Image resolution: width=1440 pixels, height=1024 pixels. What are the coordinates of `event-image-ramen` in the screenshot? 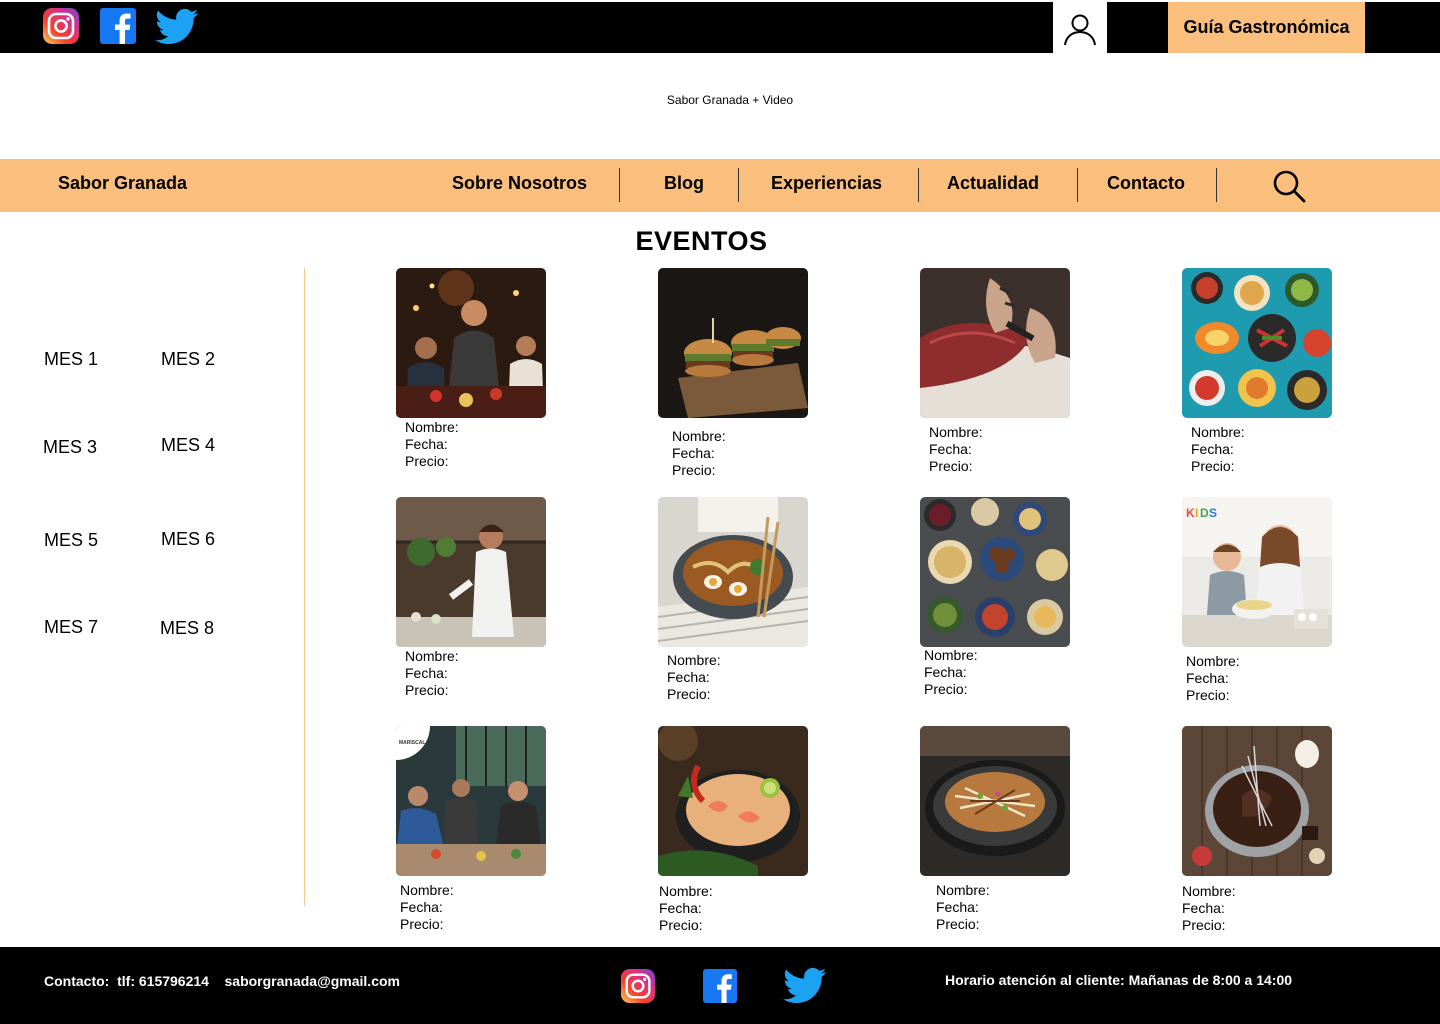 It's located at (733, 572).